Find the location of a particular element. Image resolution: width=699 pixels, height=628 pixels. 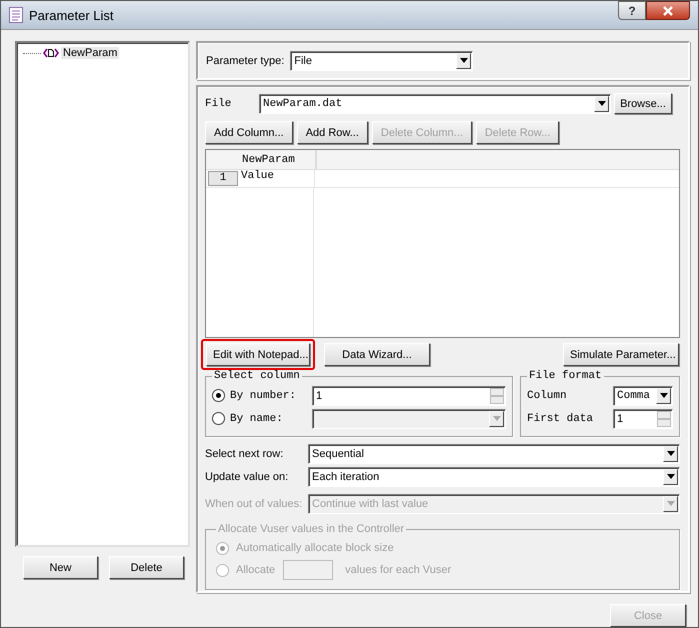

option-label: Allocate is located at coordinates (256, 570).